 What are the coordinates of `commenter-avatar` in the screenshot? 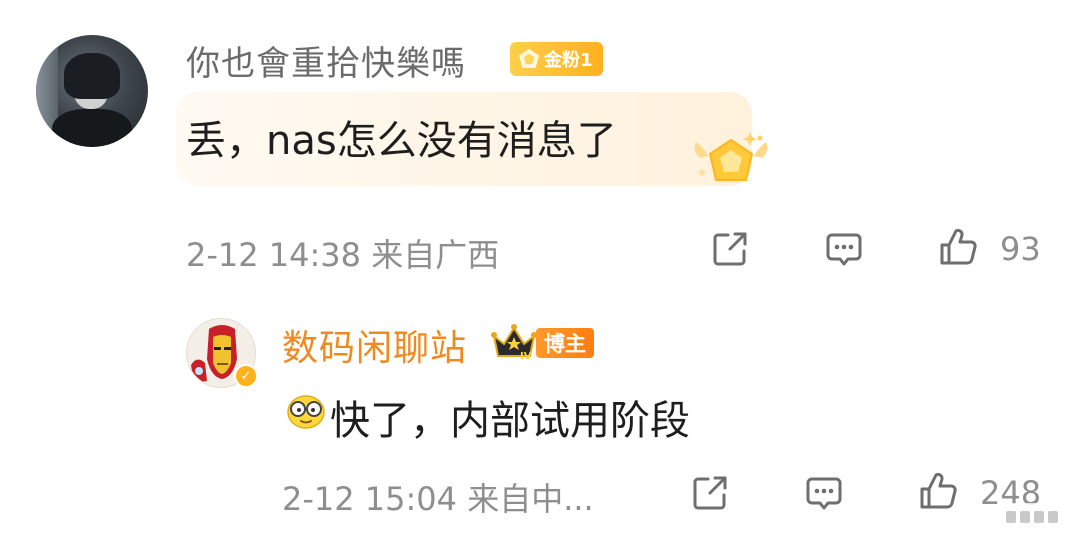 It's located at (92, 91).